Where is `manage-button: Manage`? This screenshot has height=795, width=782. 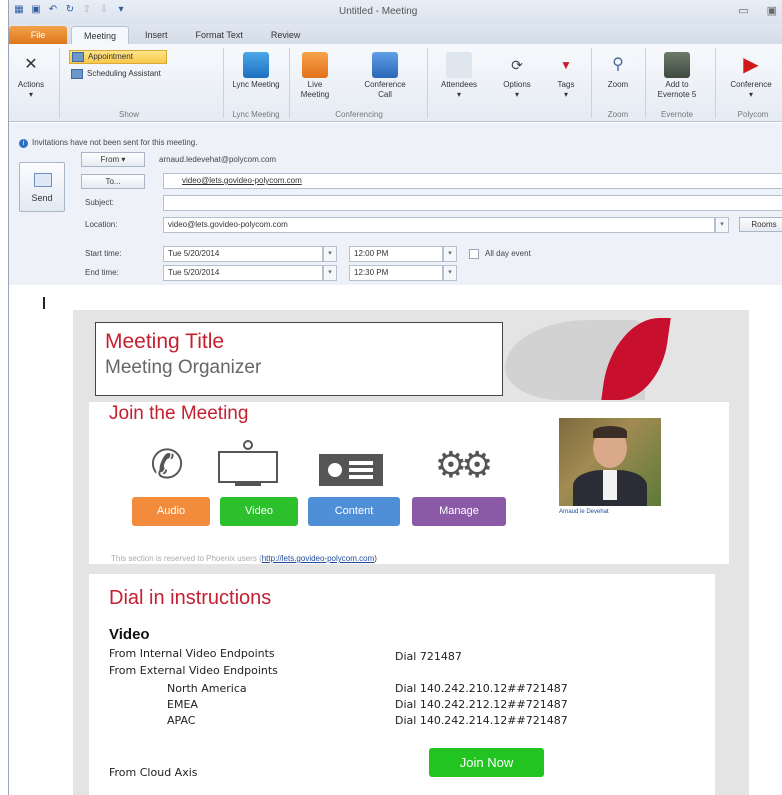
manage-button: Manage is located at coordinates (459, 511).